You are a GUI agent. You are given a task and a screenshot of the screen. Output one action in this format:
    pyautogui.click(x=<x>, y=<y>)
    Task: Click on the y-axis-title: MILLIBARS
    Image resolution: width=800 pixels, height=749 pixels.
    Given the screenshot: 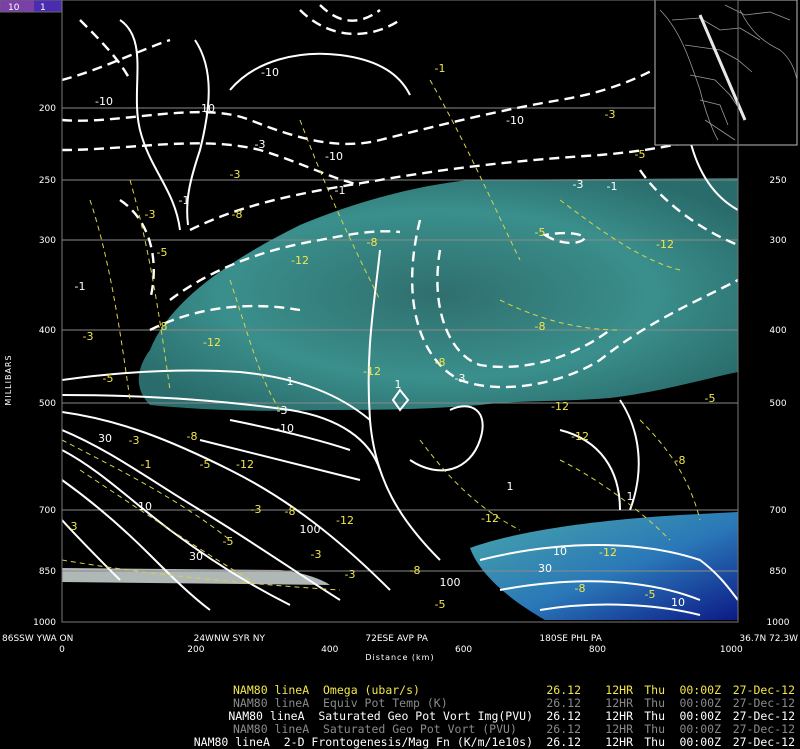 What is the action you would take?
    pyautogui.click(x=8, y=379)
    